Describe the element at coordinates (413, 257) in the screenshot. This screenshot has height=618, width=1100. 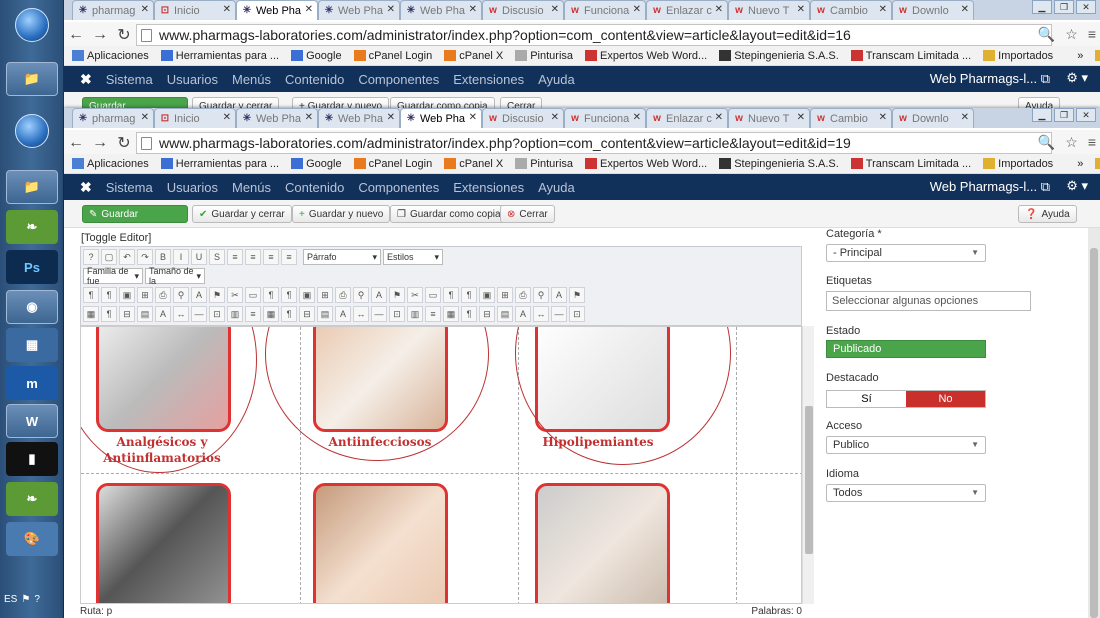
I see `styles-select: Estilos ▾` at that location.